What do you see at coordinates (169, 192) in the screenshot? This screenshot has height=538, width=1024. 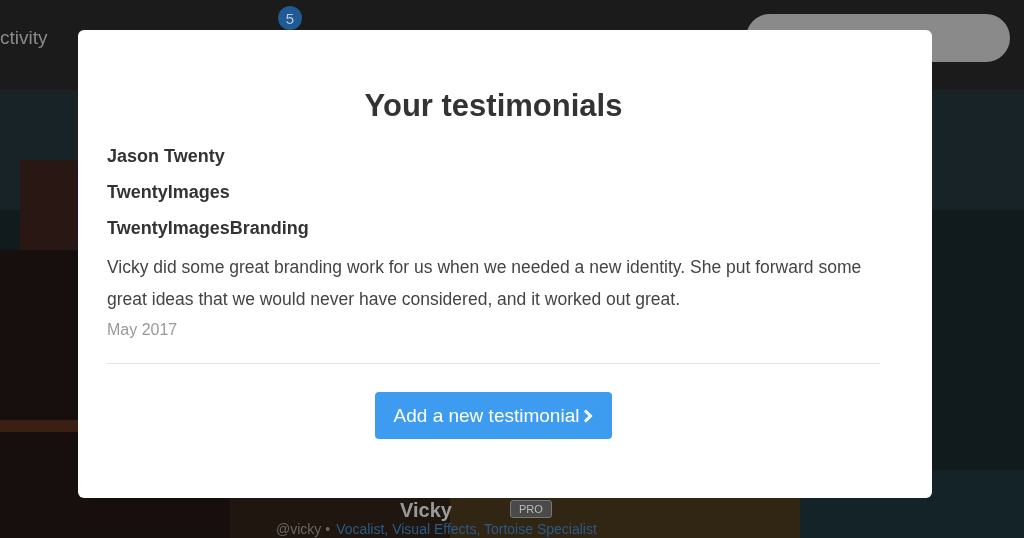 I see `company-name: TwentyImages` at bounding box center [169, 192].